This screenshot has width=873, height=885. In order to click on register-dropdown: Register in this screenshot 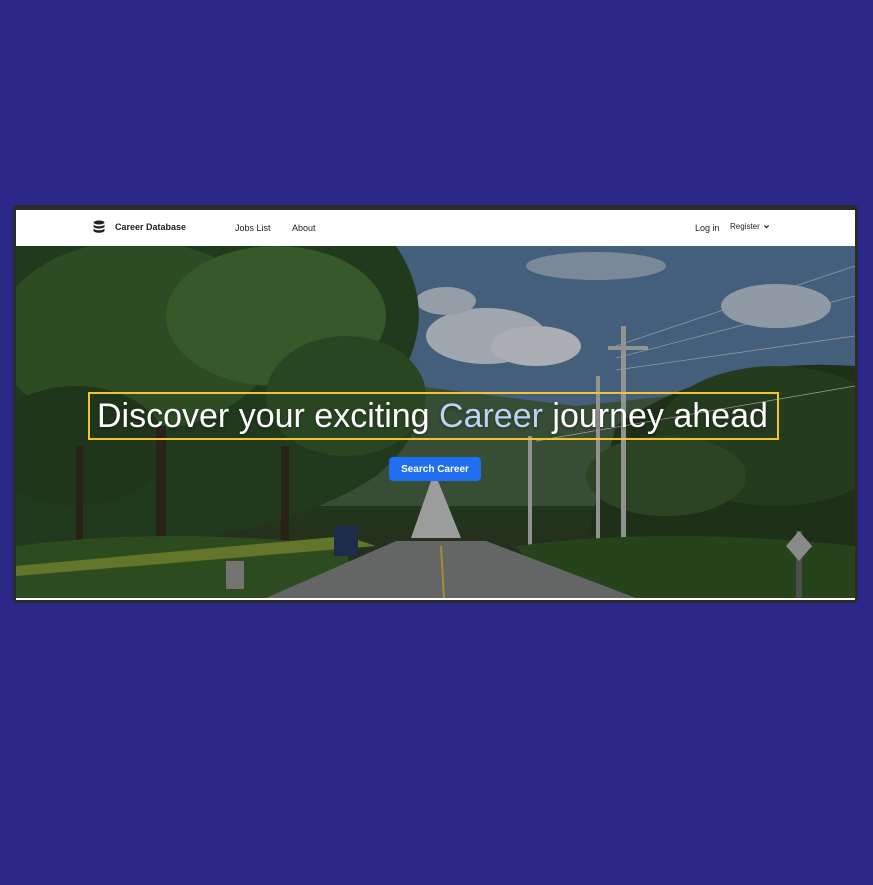, I will do `click(750, 226)`.